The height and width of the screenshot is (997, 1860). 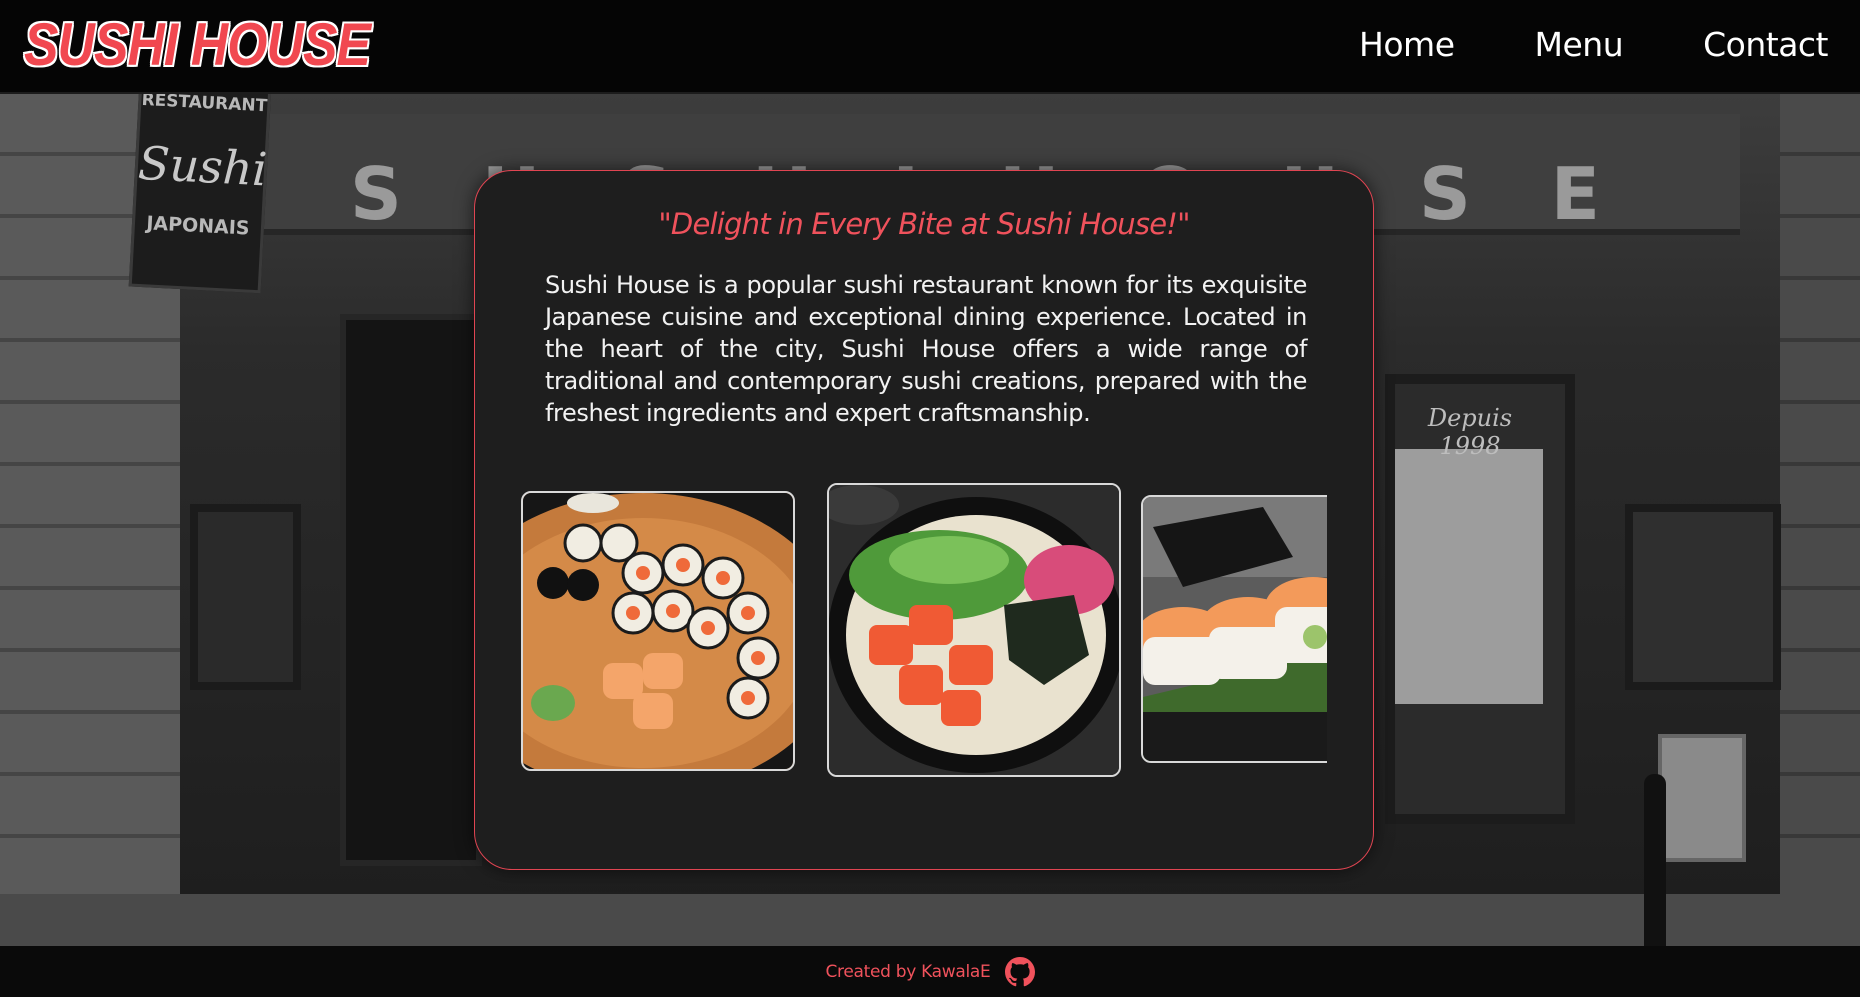 I want to click on window-script: Depuis 1998, so click(x=1470, y=432).